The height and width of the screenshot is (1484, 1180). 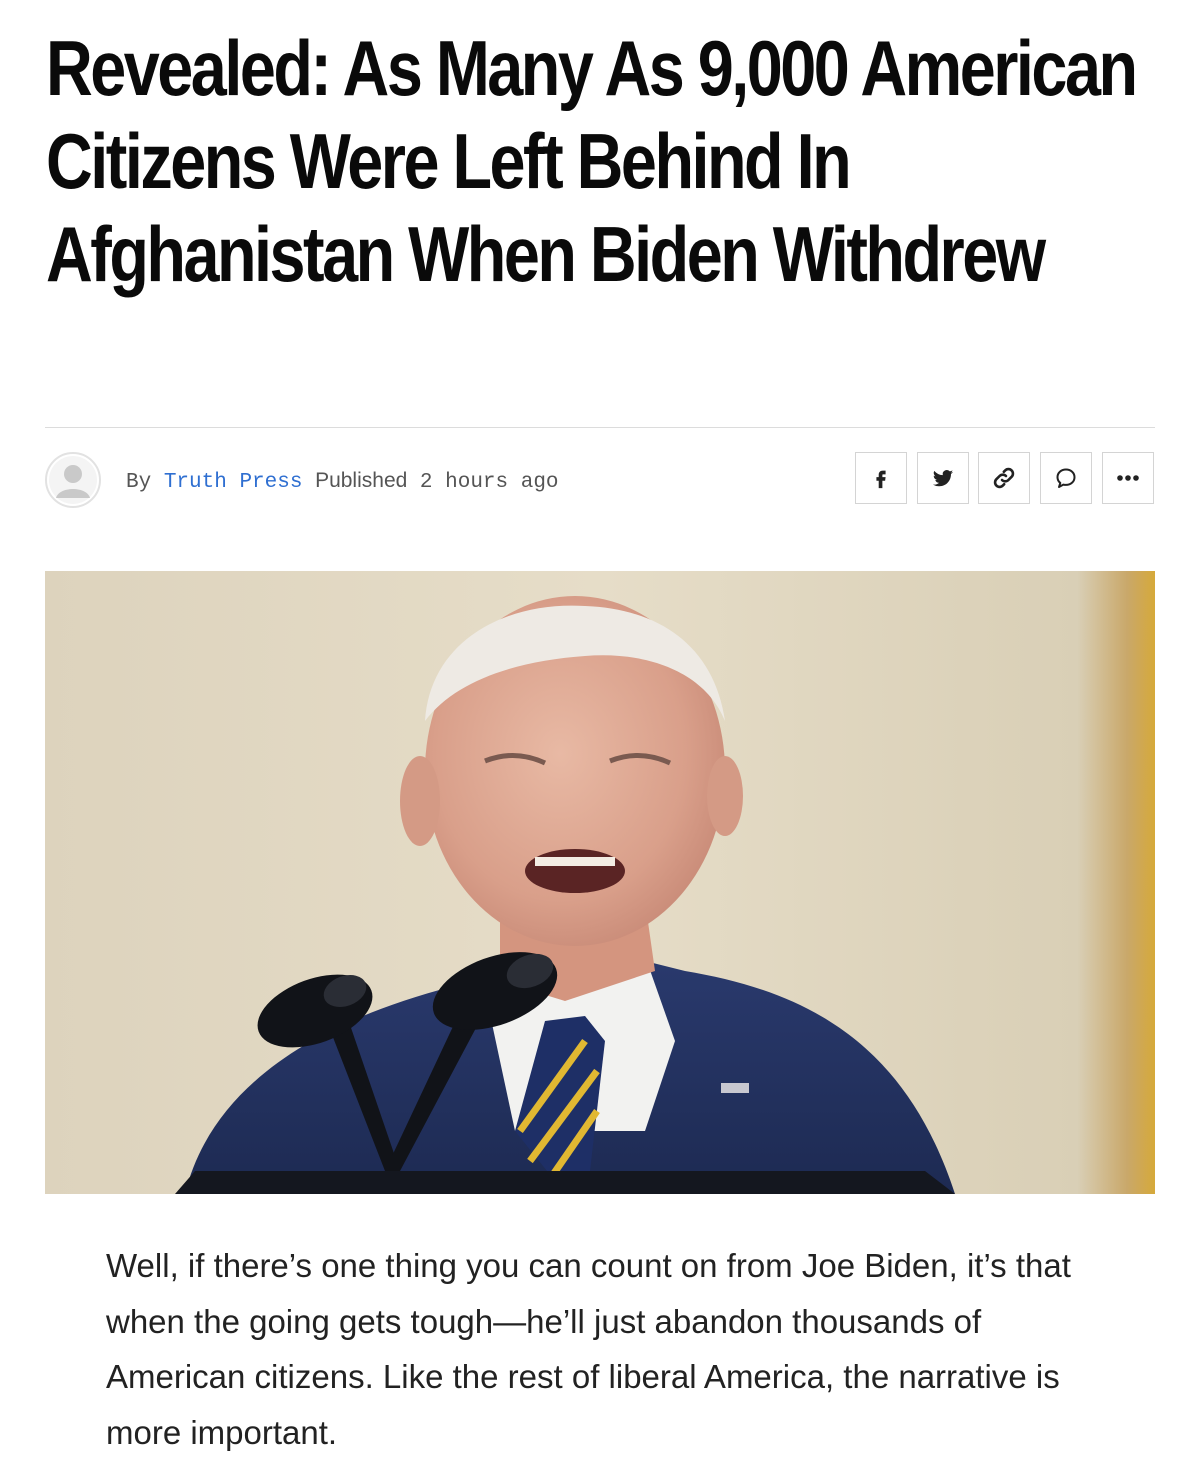 I want to click on share-twitter-button, so click(x=943, y=478).